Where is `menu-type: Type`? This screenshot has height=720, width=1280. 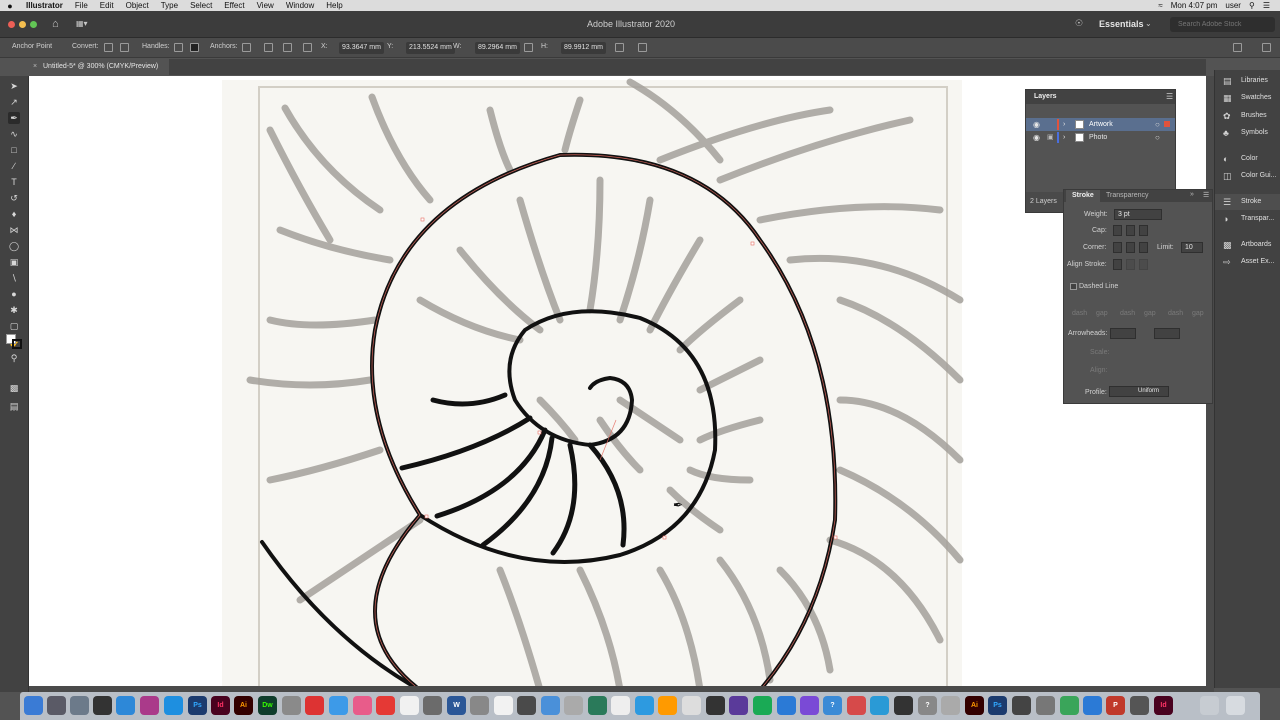
menu-type: Type is located at coordinates (169, 5).